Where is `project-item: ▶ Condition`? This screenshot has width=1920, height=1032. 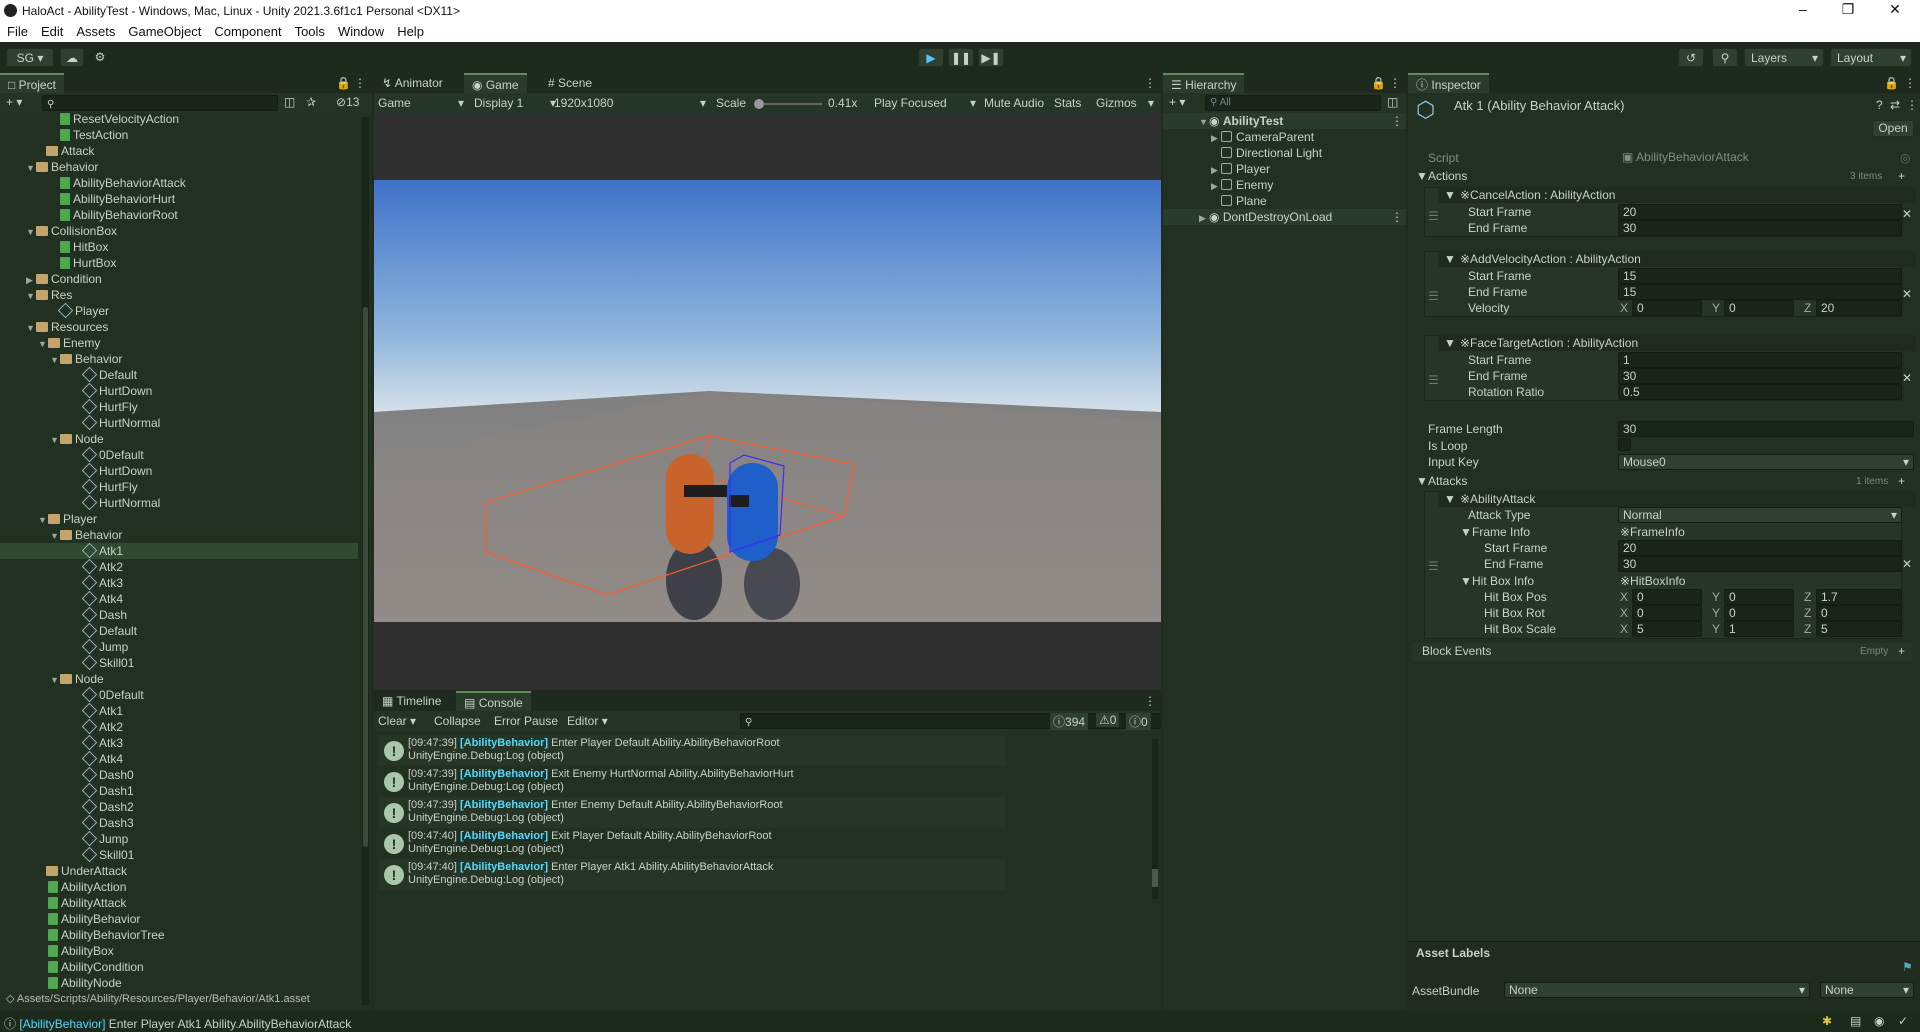
project-item: ▶ Condition is located at coordinates (64, 279).